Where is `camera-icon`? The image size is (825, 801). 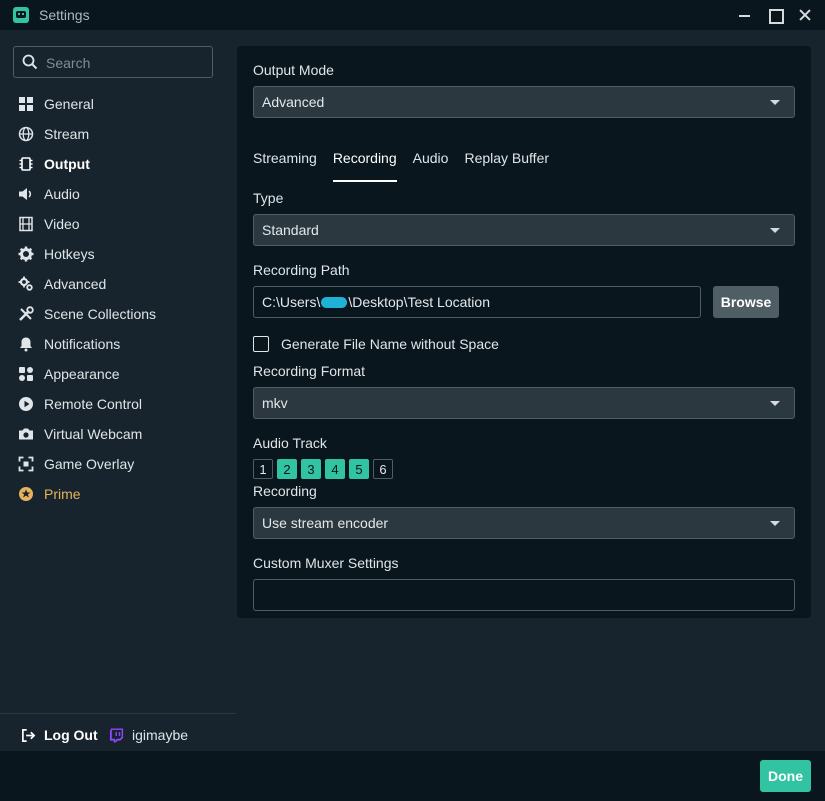
camera-icon is located at coordinates (26, 434).